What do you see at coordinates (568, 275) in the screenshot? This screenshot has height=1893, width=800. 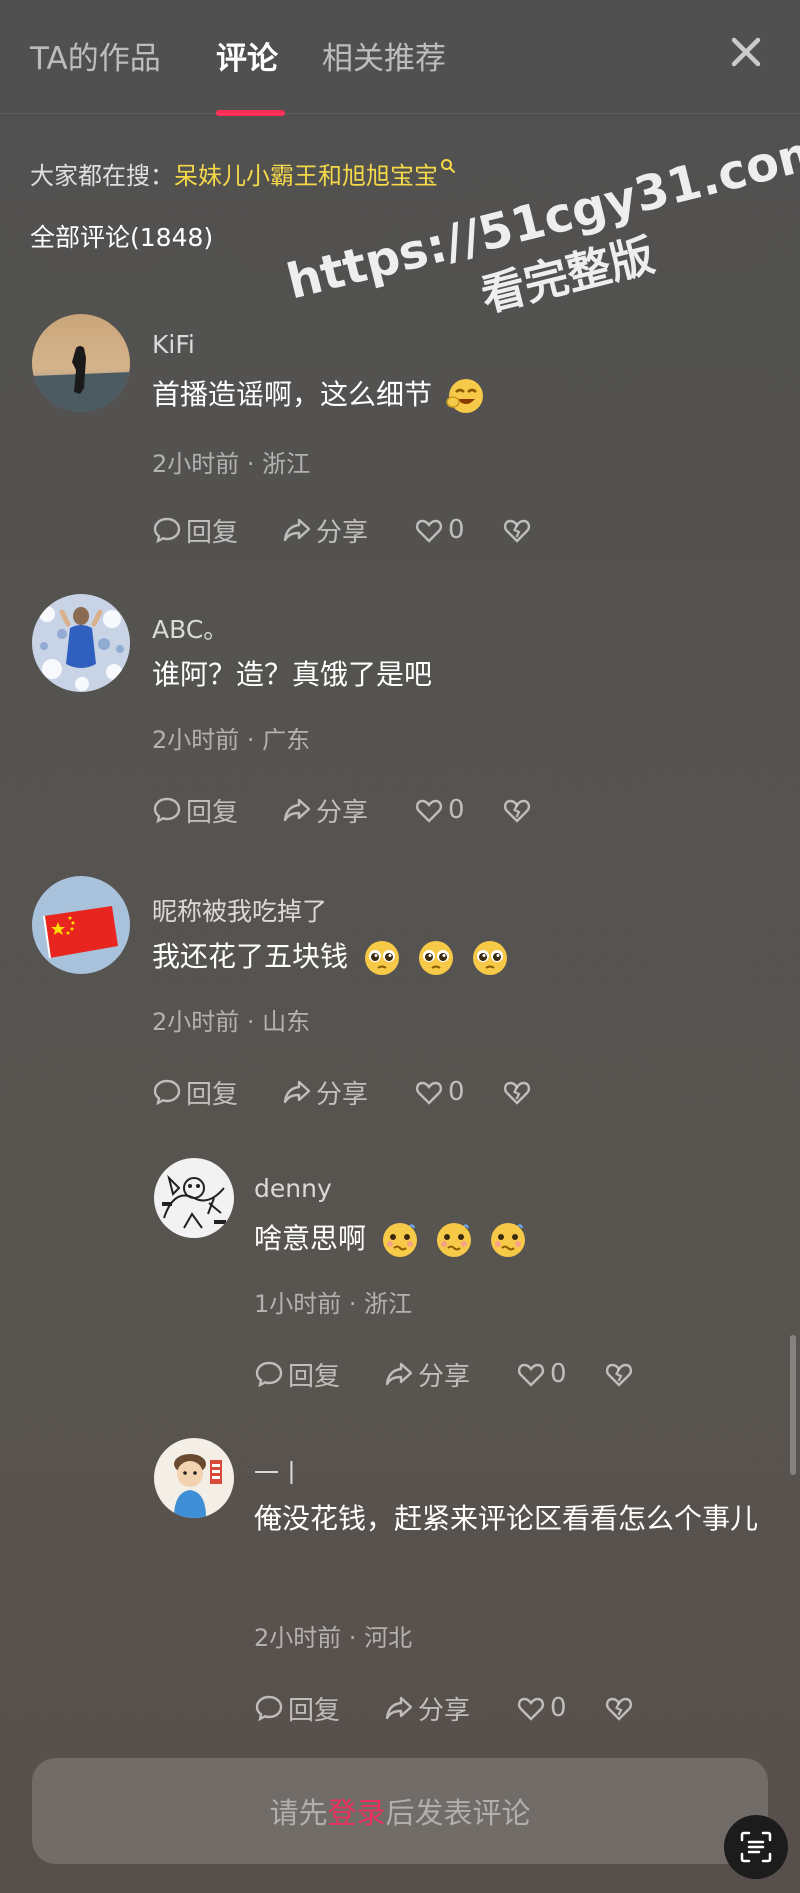 I see `watermark-caption: 看完整版` at bounding box center [568, 275].